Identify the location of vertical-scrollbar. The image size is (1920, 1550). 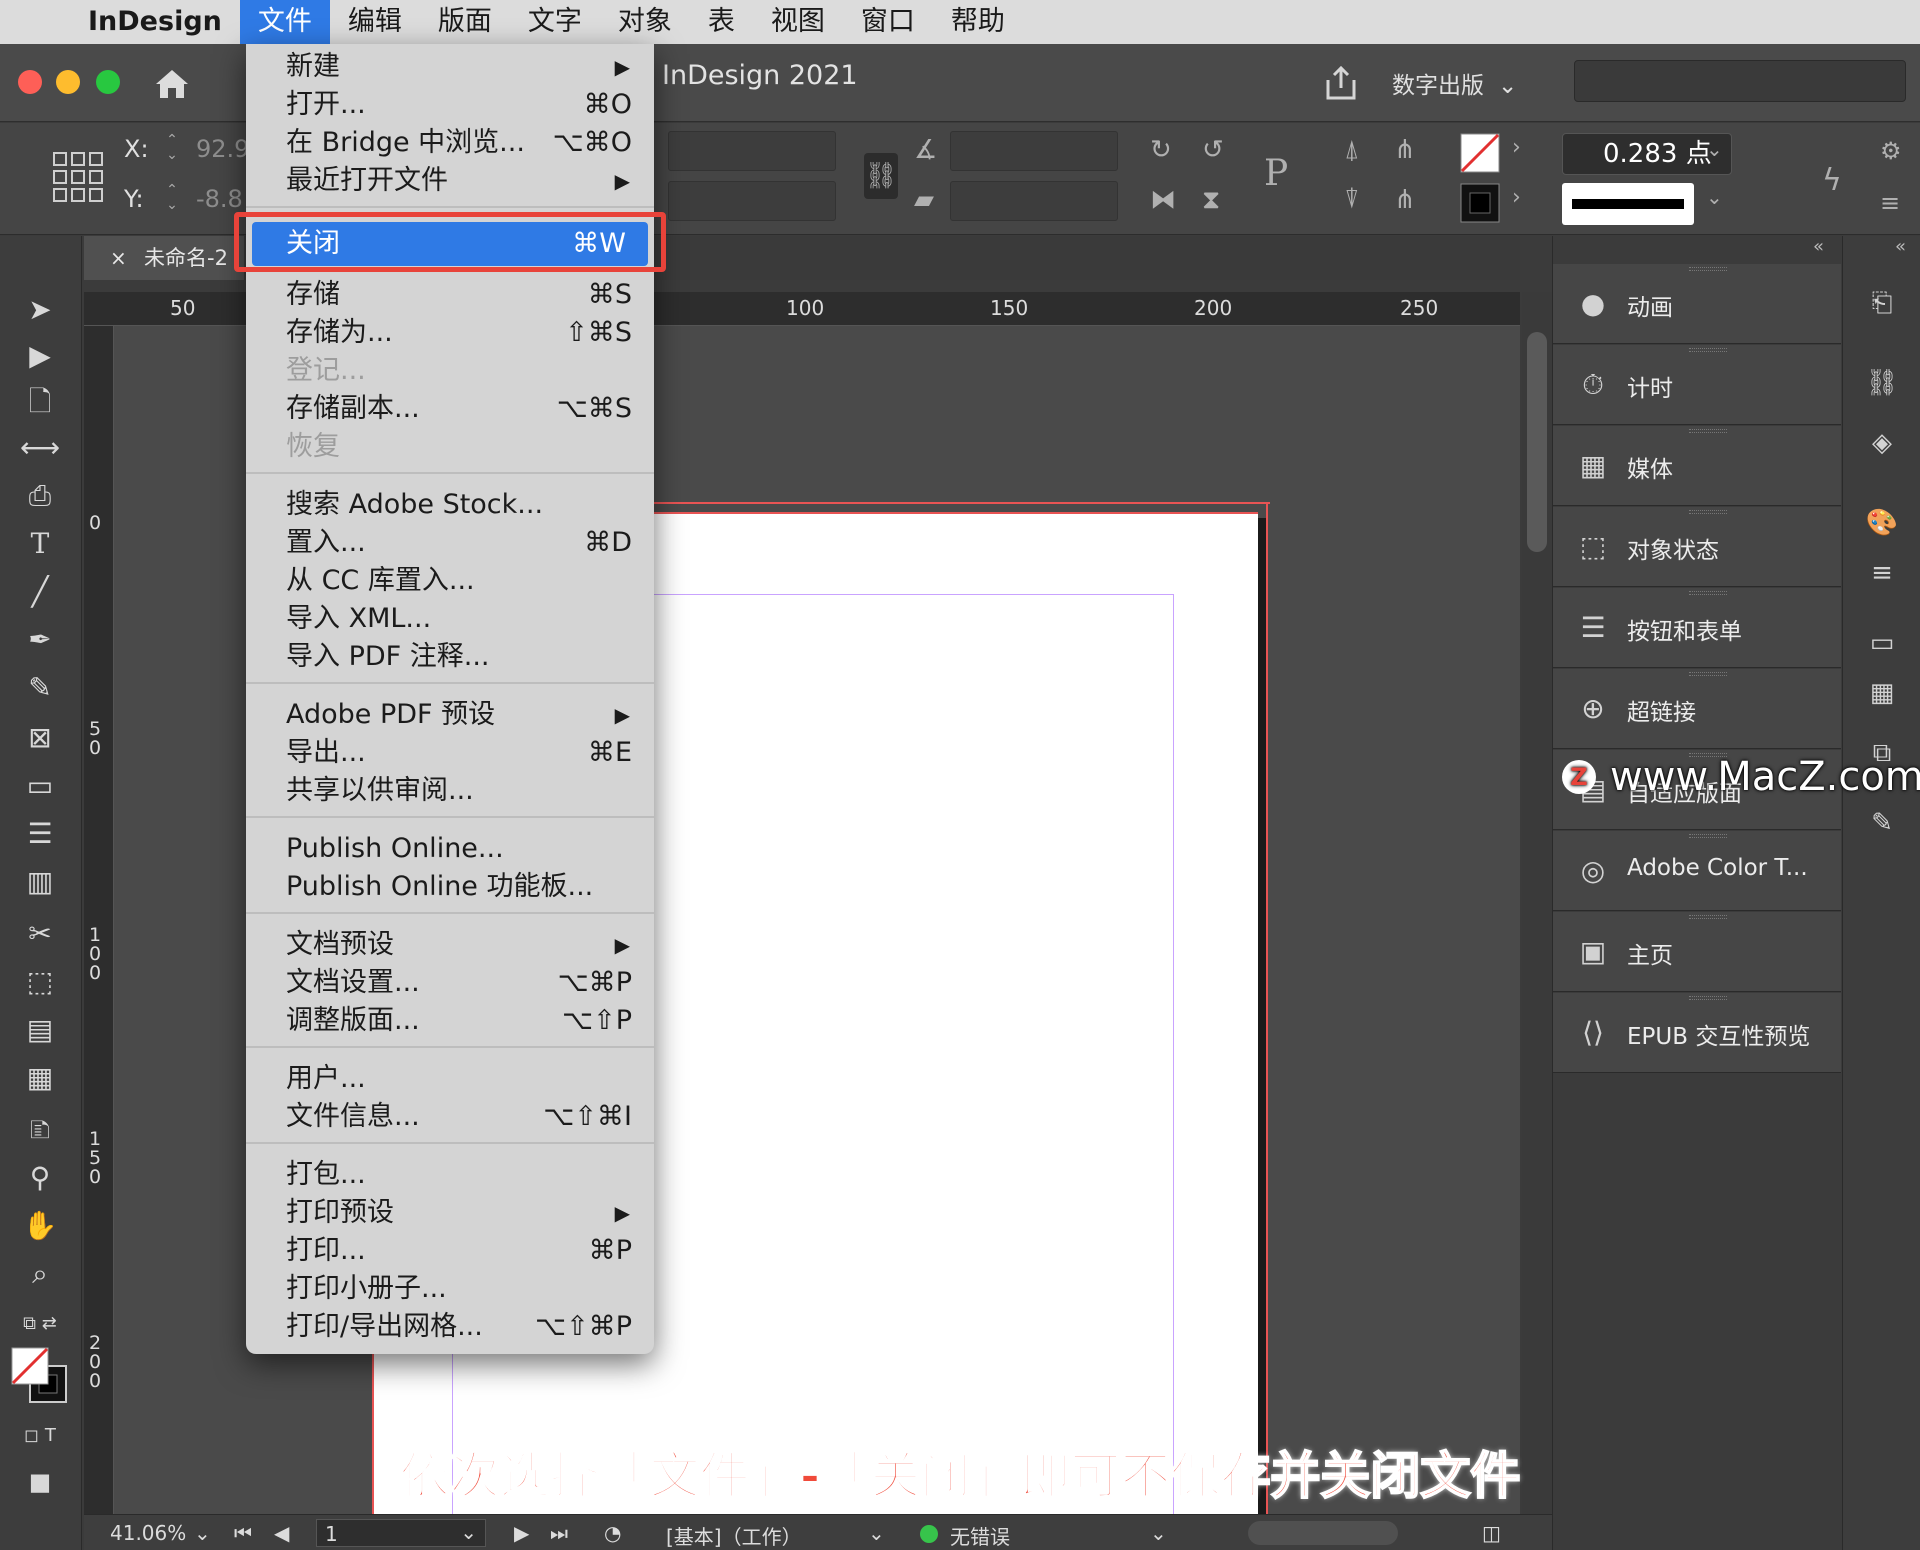
(1537, 903).